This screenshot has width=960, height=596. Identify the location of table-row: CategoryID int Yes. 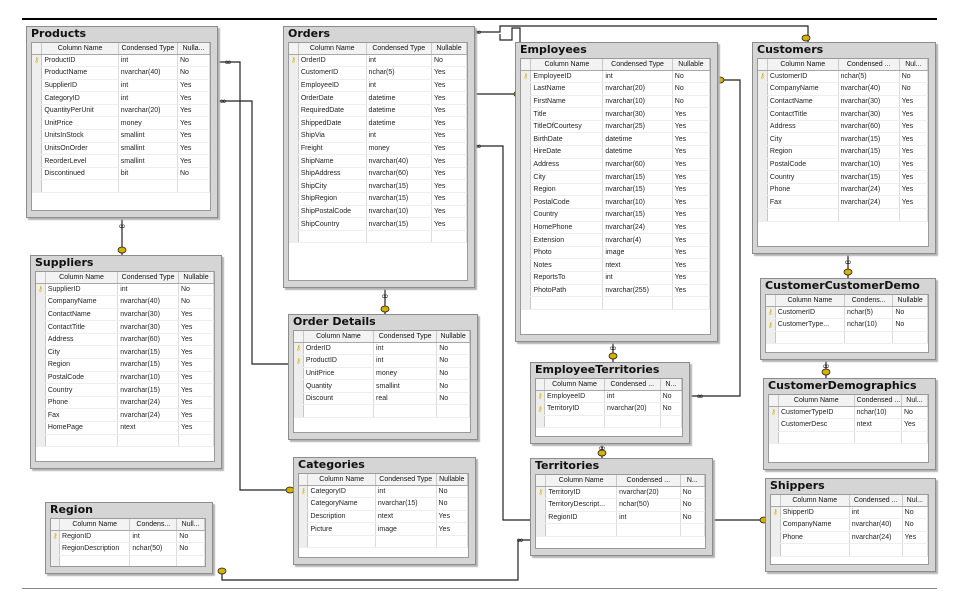
(121, 98).